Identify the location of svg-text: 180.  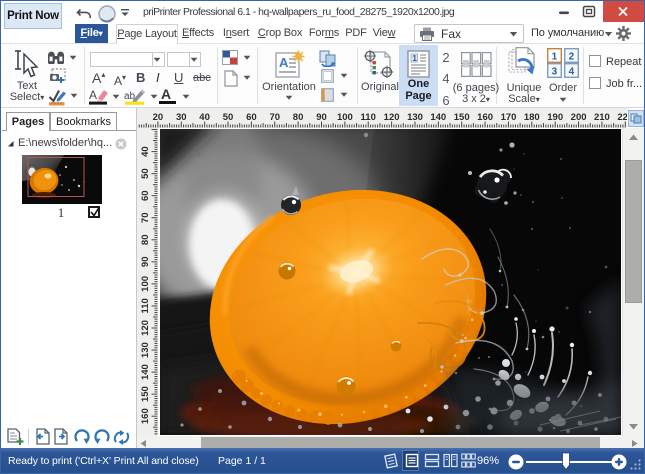
(532, 117).